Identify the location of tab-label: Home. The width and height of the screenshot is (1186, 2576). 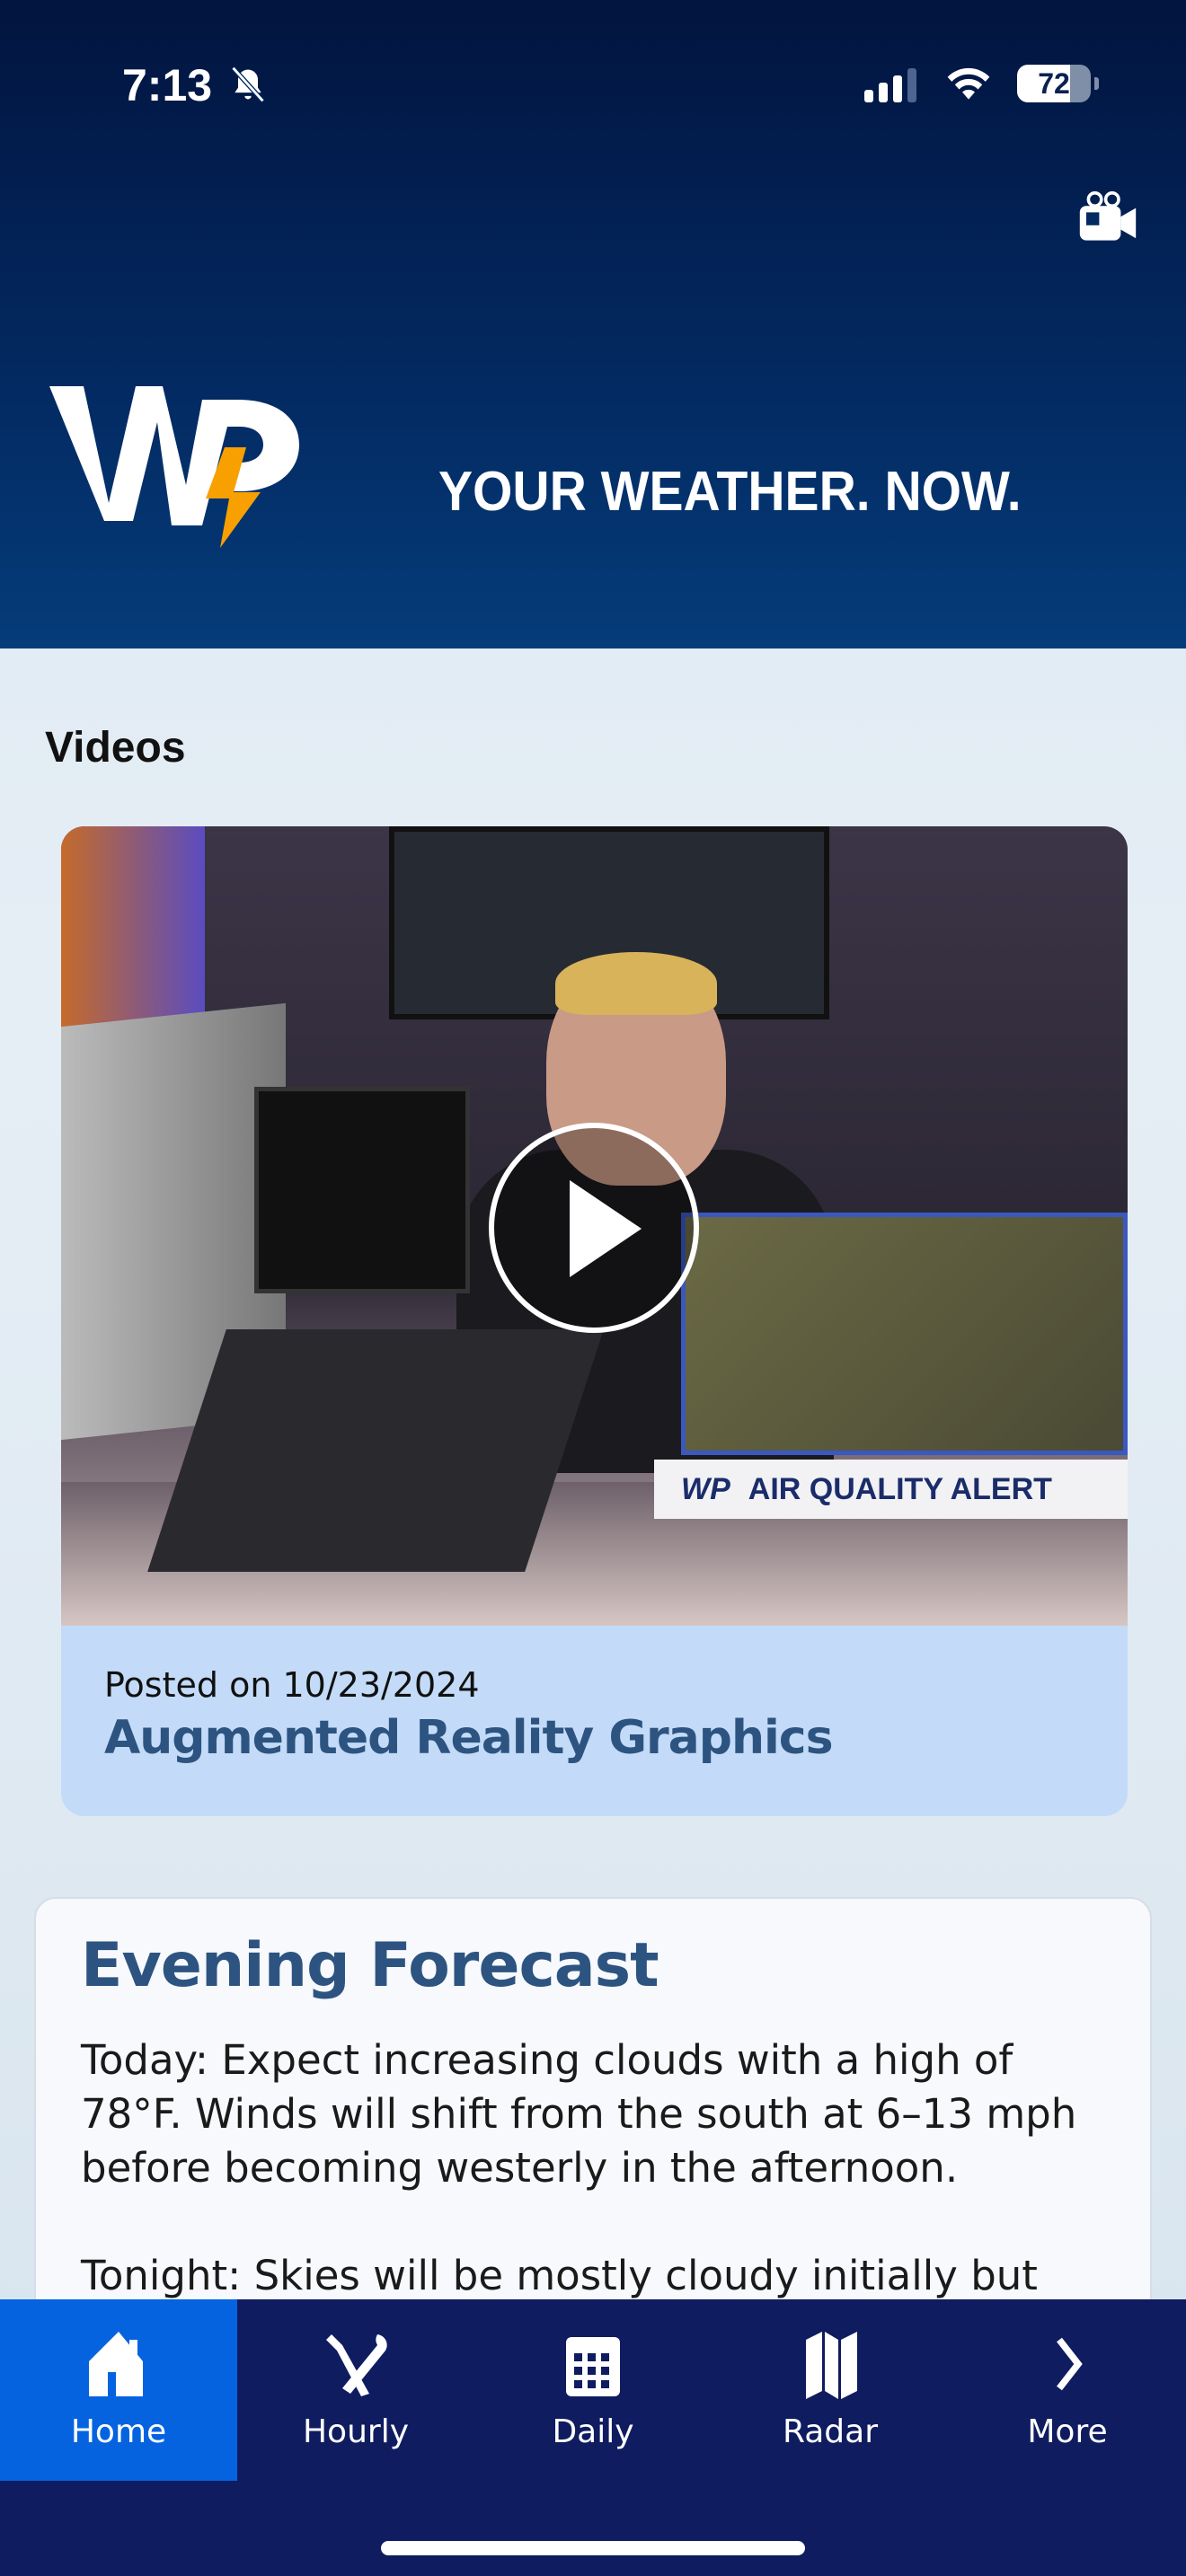
(118, 2431).